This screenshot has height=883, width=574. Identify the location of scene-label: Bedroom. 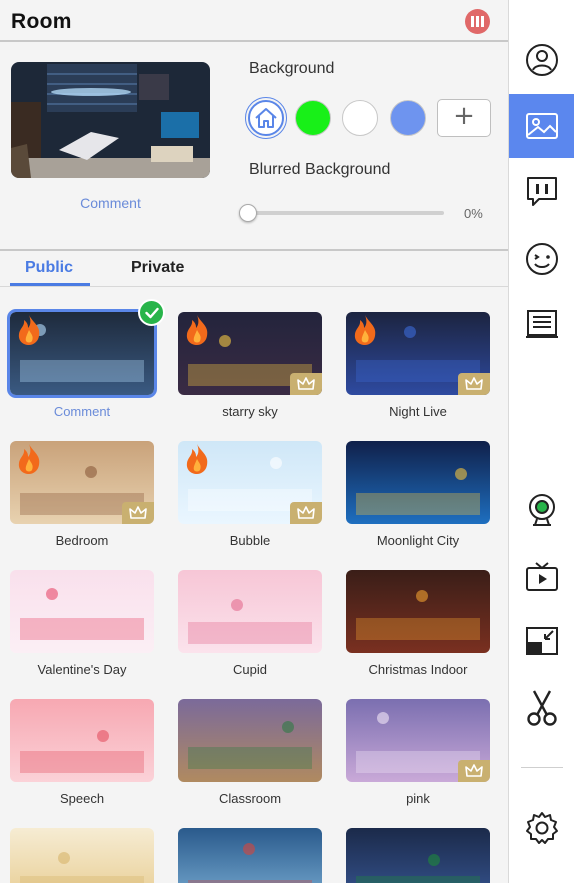
(82, 540).